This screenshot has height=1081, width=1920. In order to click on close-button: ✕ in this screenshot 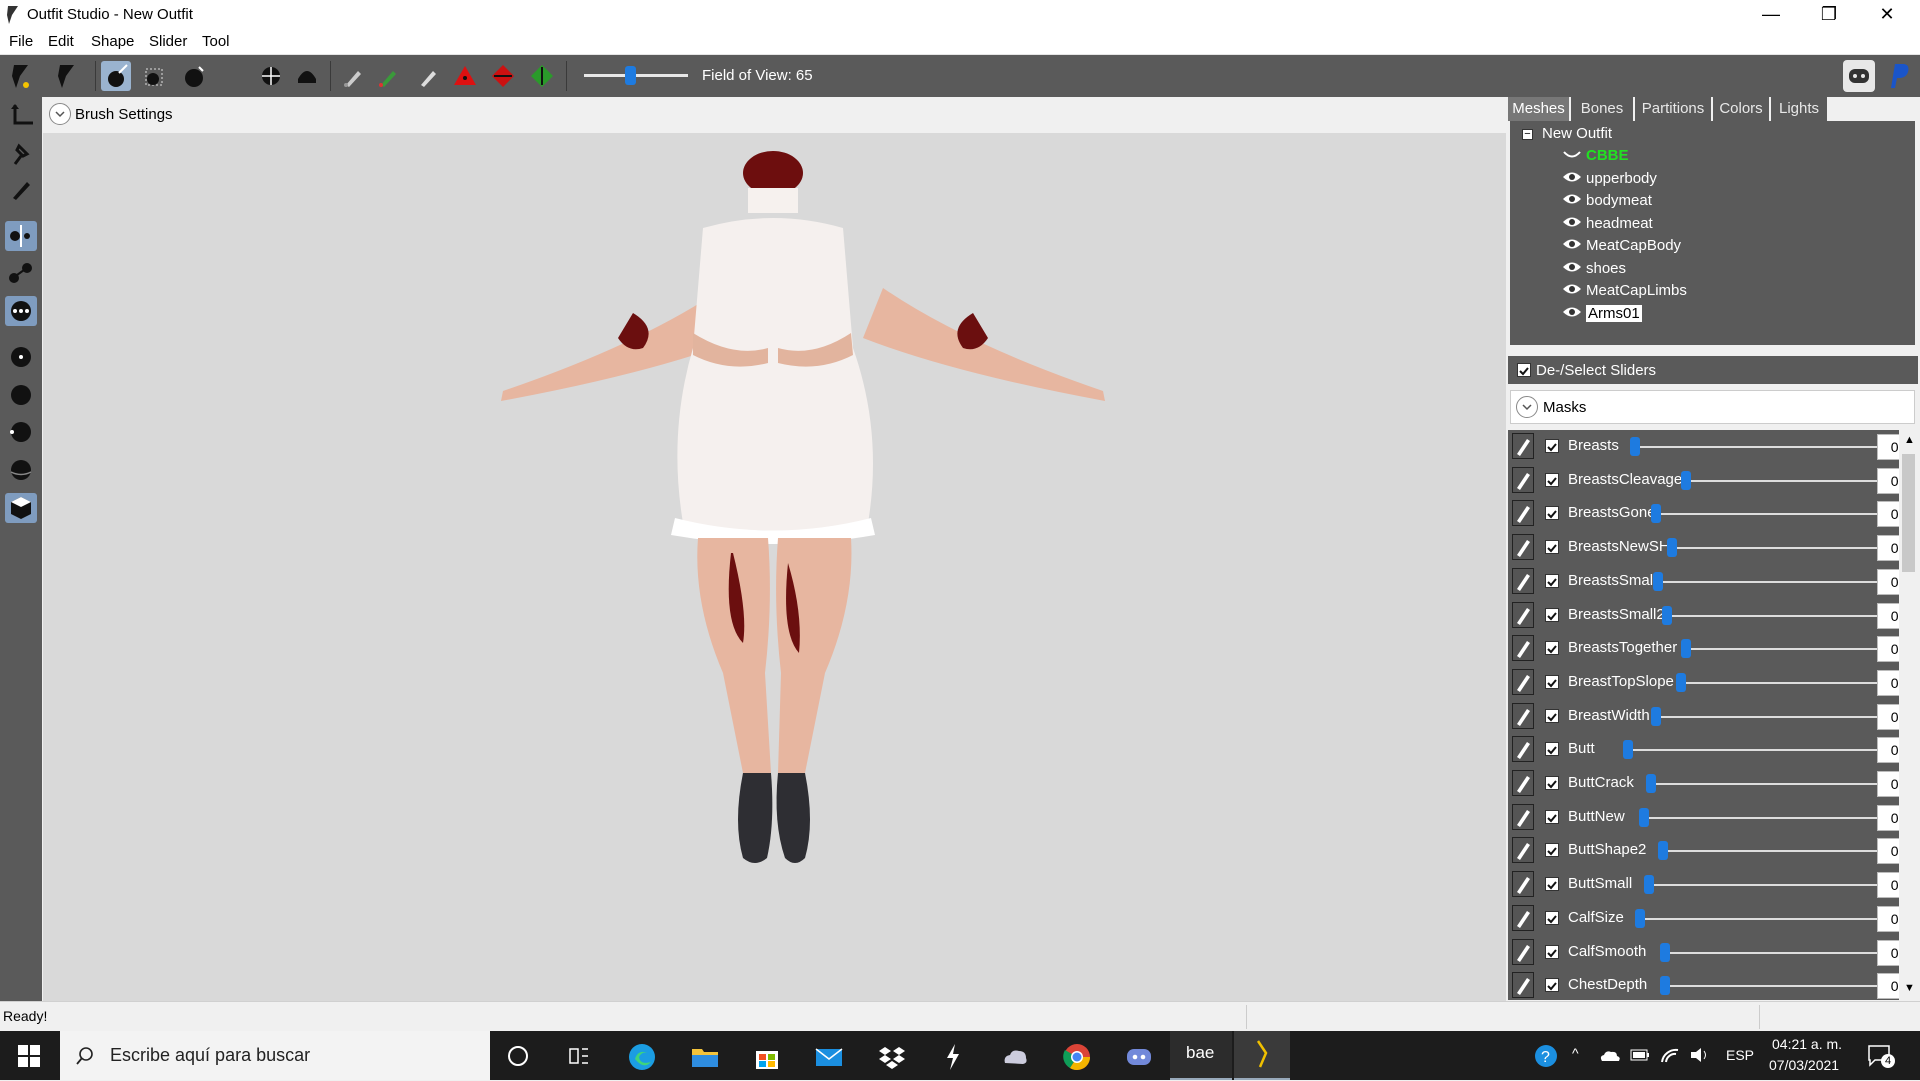, I will do `click(1887, 15)`.